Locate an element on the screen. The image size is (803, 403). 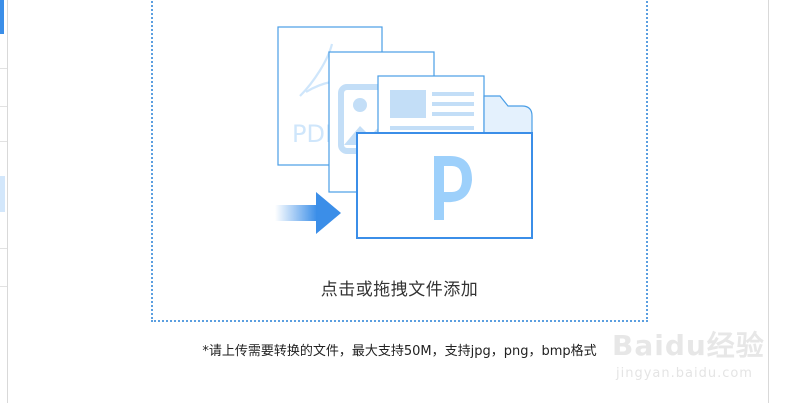
sidebar-accent is located at coordinates (2, 17).